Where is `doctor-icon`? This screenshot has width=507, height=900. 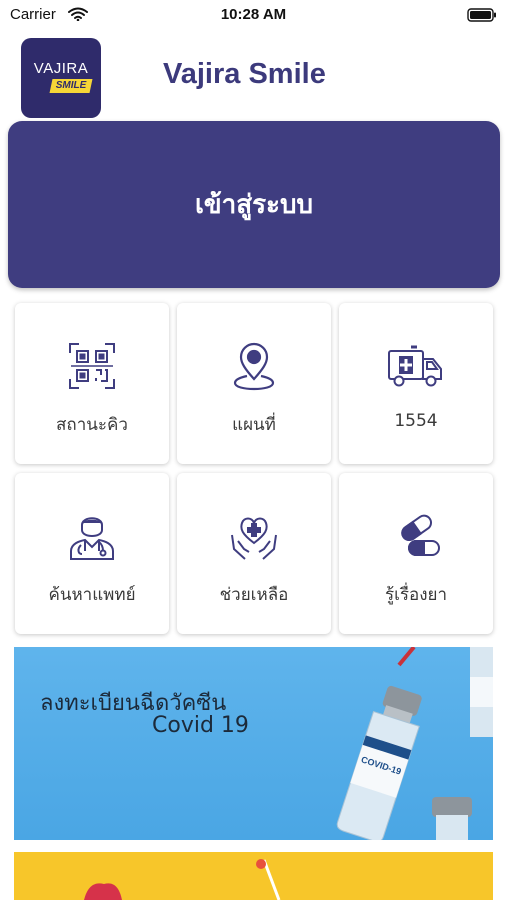
doctor-icon is located at coordinates (92, 538).